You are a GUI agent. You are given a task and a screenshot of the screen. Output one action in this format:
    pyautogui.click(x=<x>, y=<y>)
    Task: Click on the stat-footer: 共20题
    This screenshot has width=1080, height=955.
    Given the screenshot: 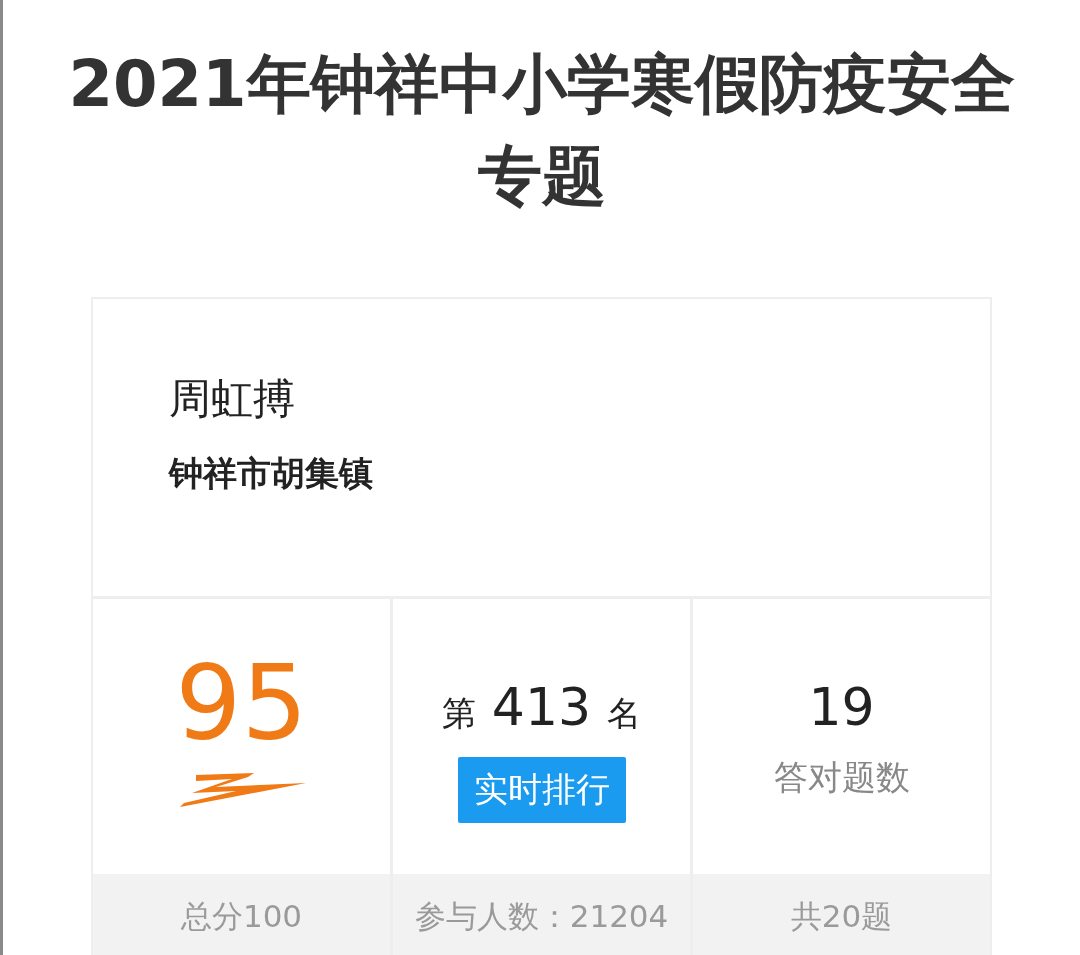 What is the action you would take?
    pyautogui.click(x=841, y=914)
    